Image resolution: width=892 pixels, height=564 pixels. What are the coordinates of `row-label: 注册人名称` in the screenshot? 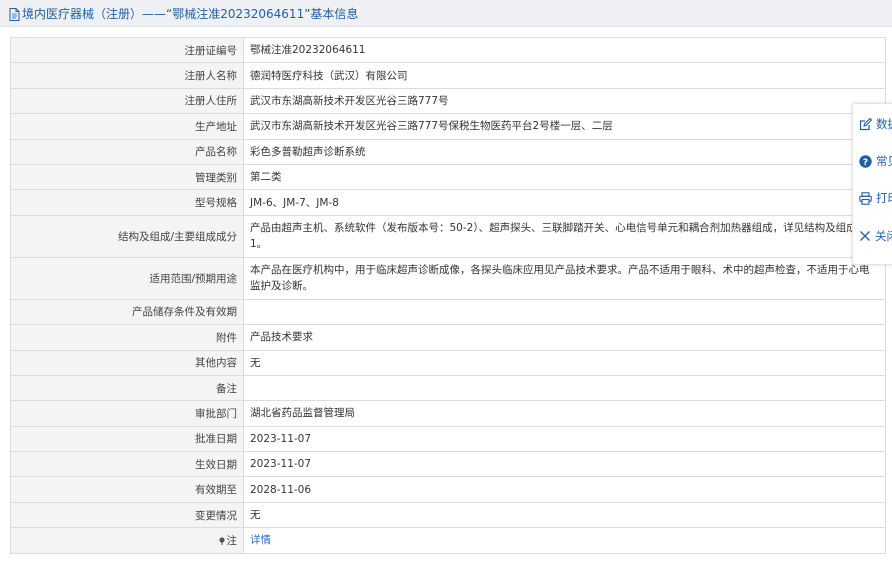 It's located at (127, 75).